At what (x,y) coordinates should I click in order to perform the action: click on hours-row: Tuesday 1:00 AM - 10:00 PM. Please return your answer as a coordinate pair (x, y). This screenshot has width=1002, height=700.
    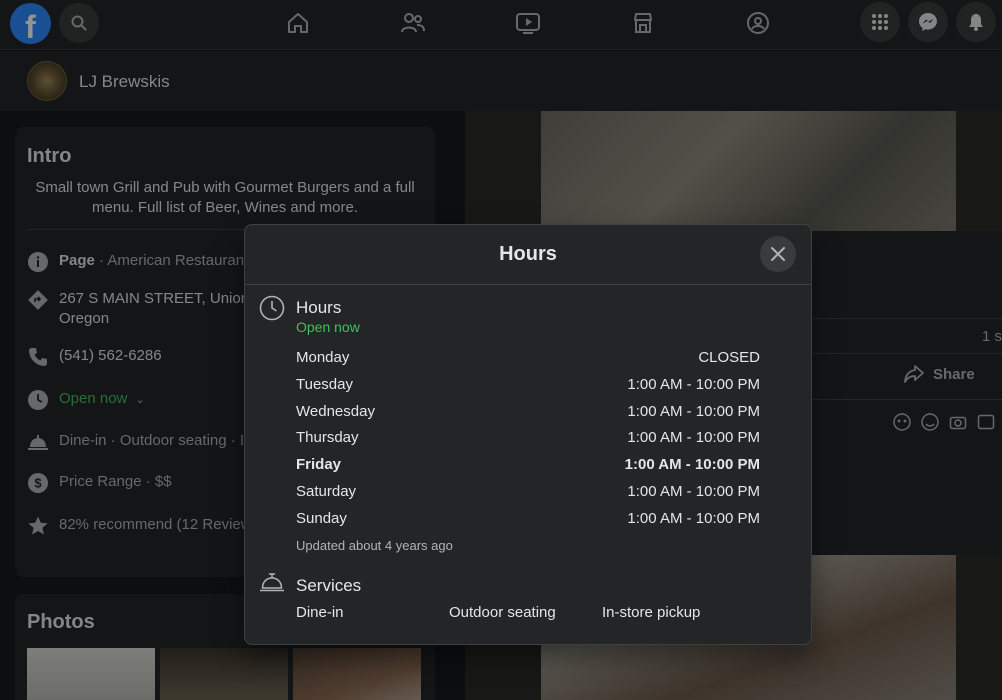
    Looking at the image, I should click on (528, 386).